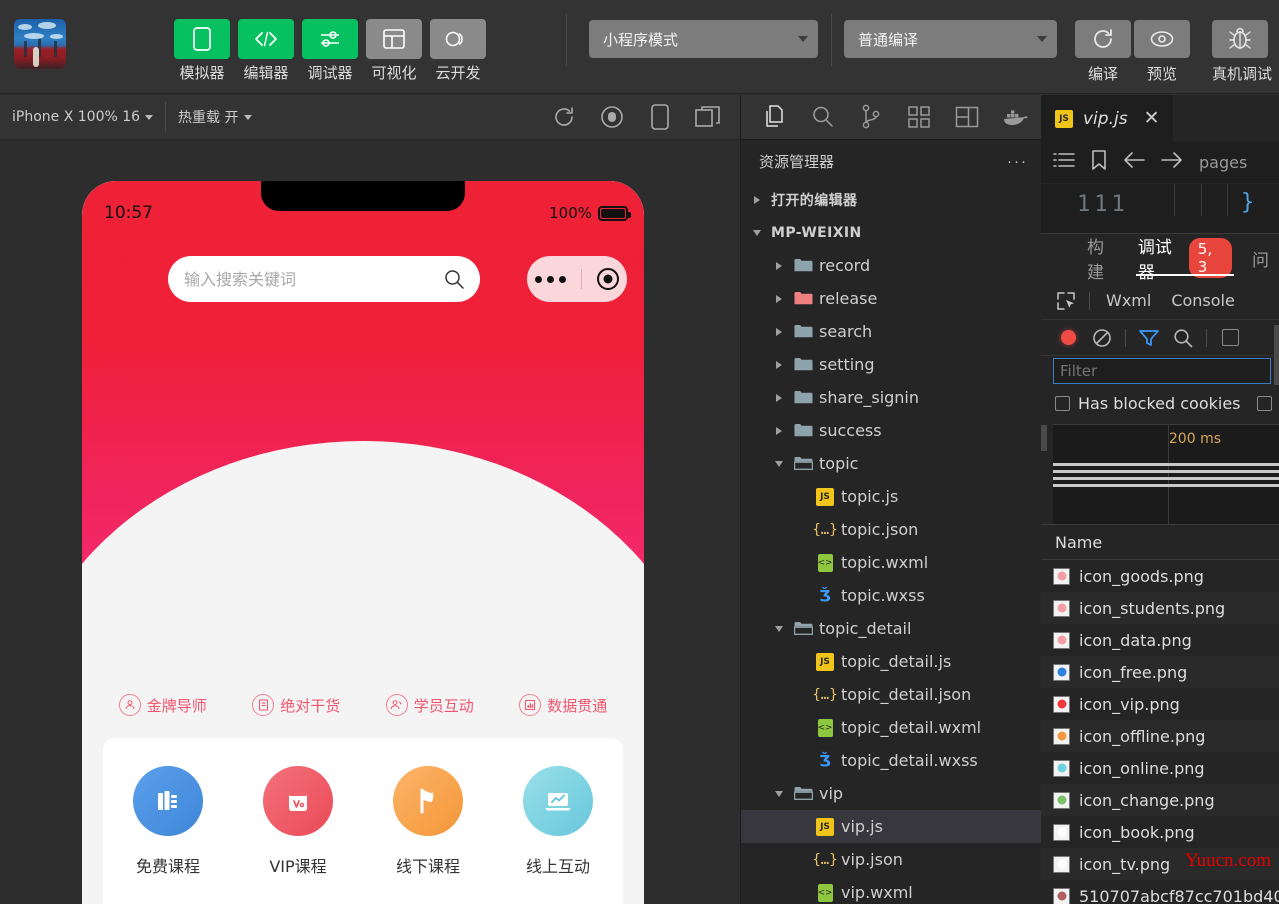  What do you see at coordinates (394, 39) in the screenshot?
I see `tool-button-visualize` at bounding box center [394, 39].